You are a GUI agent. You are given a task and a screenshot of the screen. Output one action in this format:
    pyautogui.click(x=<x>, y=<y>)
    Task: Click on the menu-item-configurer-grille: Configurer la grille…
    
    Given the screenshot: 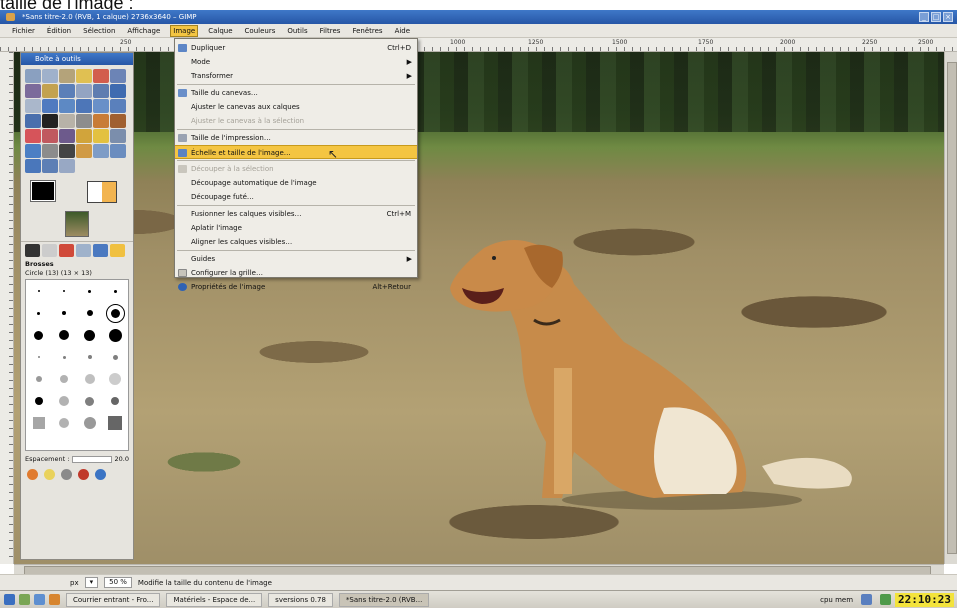 What is the action you would take?
    pyautogui.click(x=296, y=273)
    